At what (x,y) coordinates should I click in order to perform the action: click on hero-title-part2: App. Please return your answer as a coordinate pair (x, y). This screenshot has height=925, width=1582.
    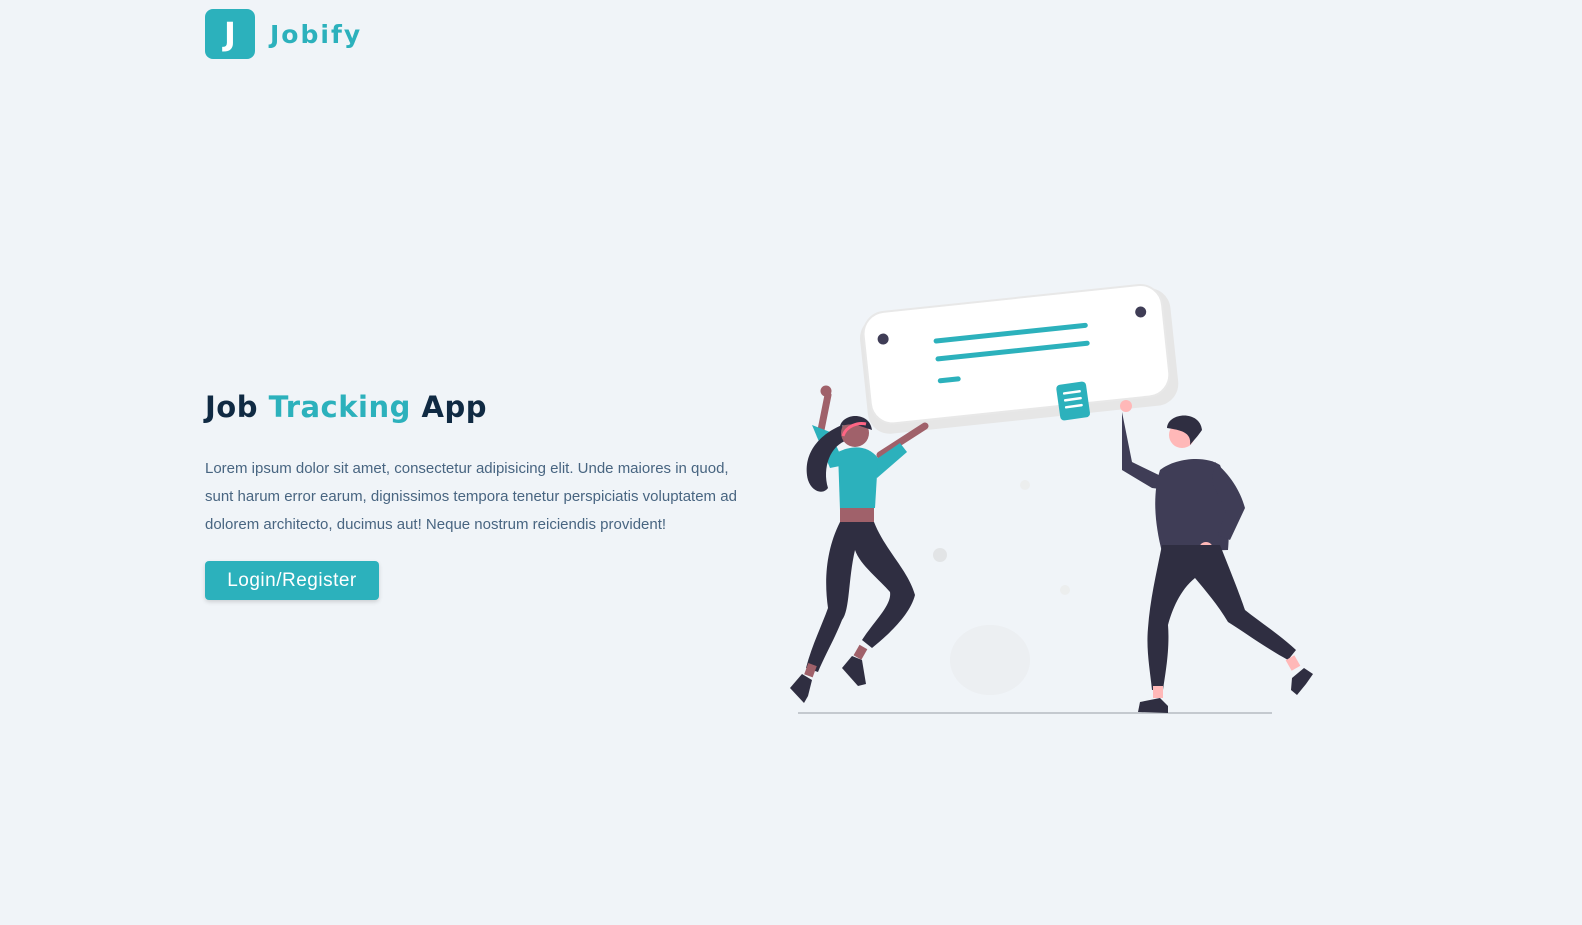
    Looking at the image, I should click on (454, 407).